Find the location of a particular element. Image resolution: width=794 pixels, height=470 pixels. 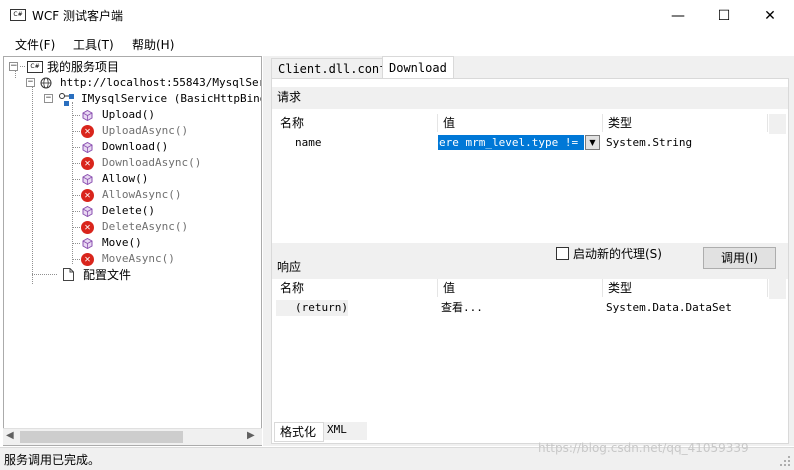

project-icon: C# is located at coordinates (35, 67).